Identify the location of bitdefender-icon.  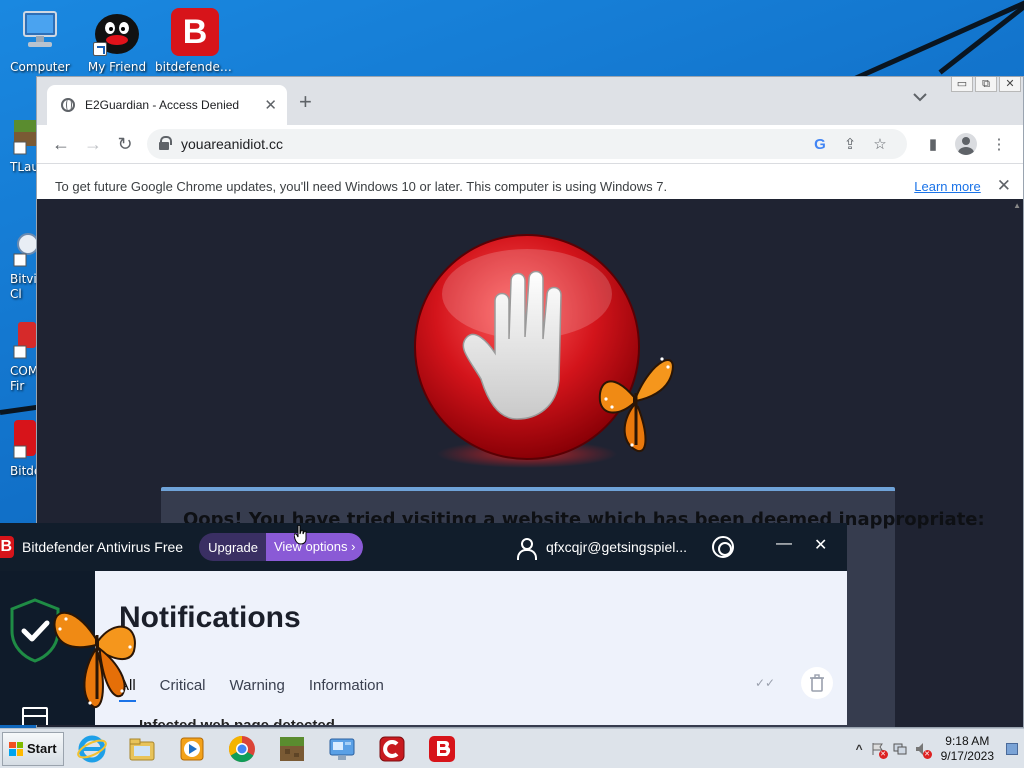
(441, 748).